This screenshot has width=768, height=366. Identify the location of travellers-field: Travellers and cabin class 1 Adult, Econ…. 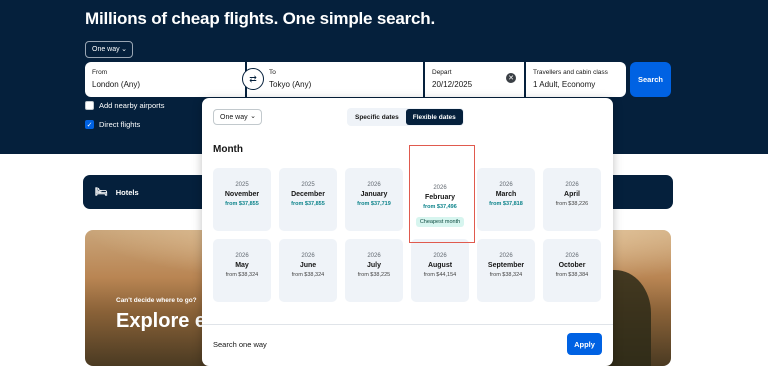
(576, 79).